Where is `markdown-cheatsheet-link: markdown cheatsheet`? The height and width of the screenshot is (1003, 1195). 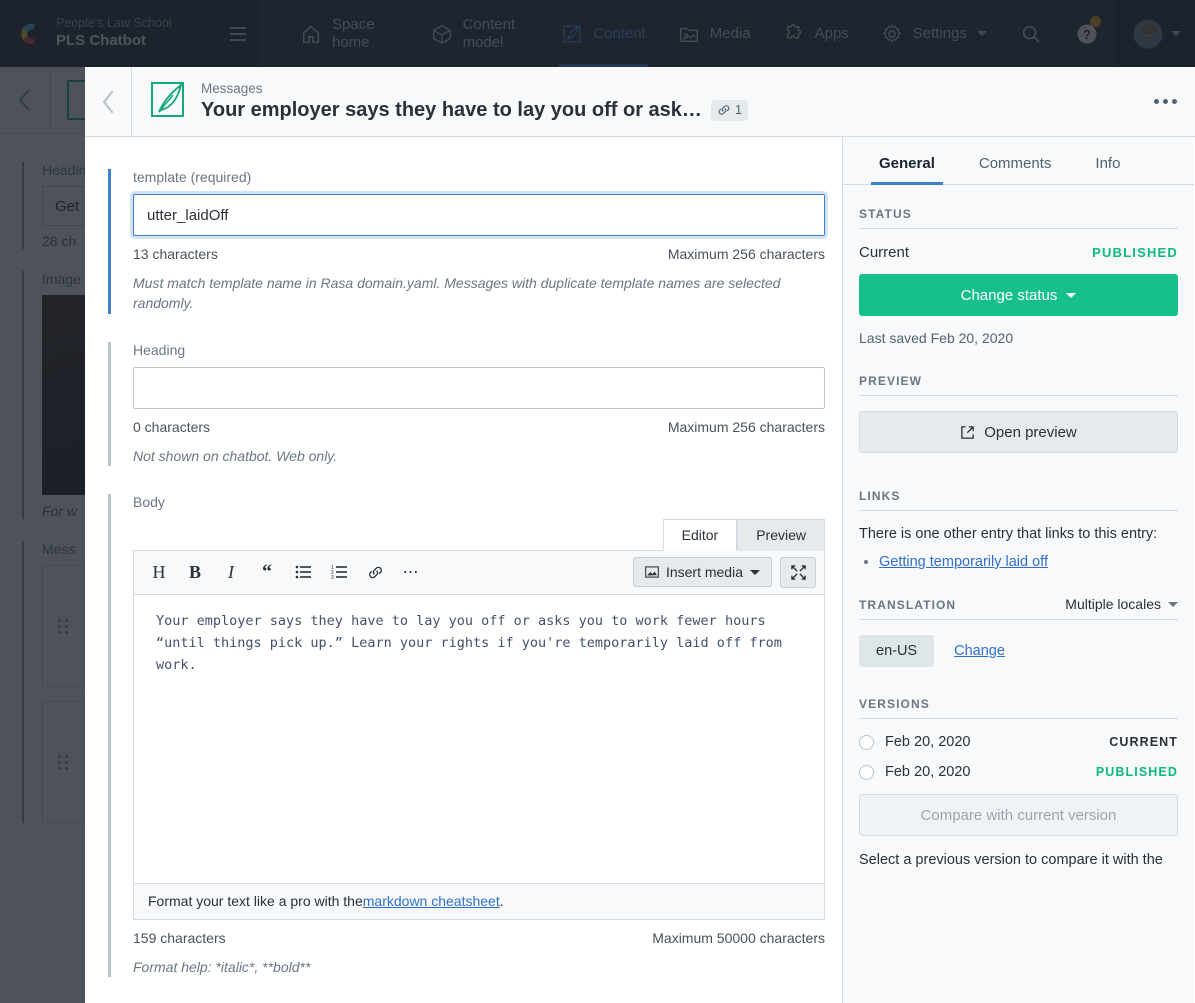
markdown-cheatsheet-link: markdown cheatsheet is located at coordinates (431, 901).